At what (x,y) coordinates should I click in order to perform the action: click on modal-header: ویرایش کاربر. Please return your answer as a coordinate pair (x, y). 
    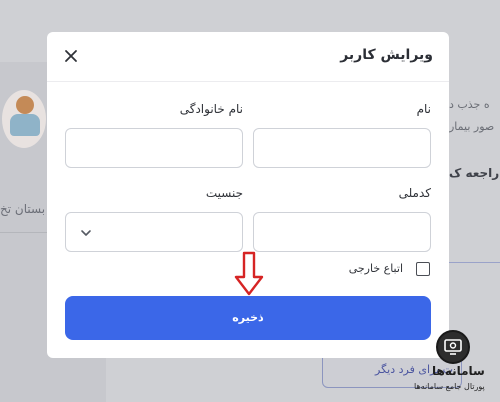
    Looking at the image, I should click on (248, 57).